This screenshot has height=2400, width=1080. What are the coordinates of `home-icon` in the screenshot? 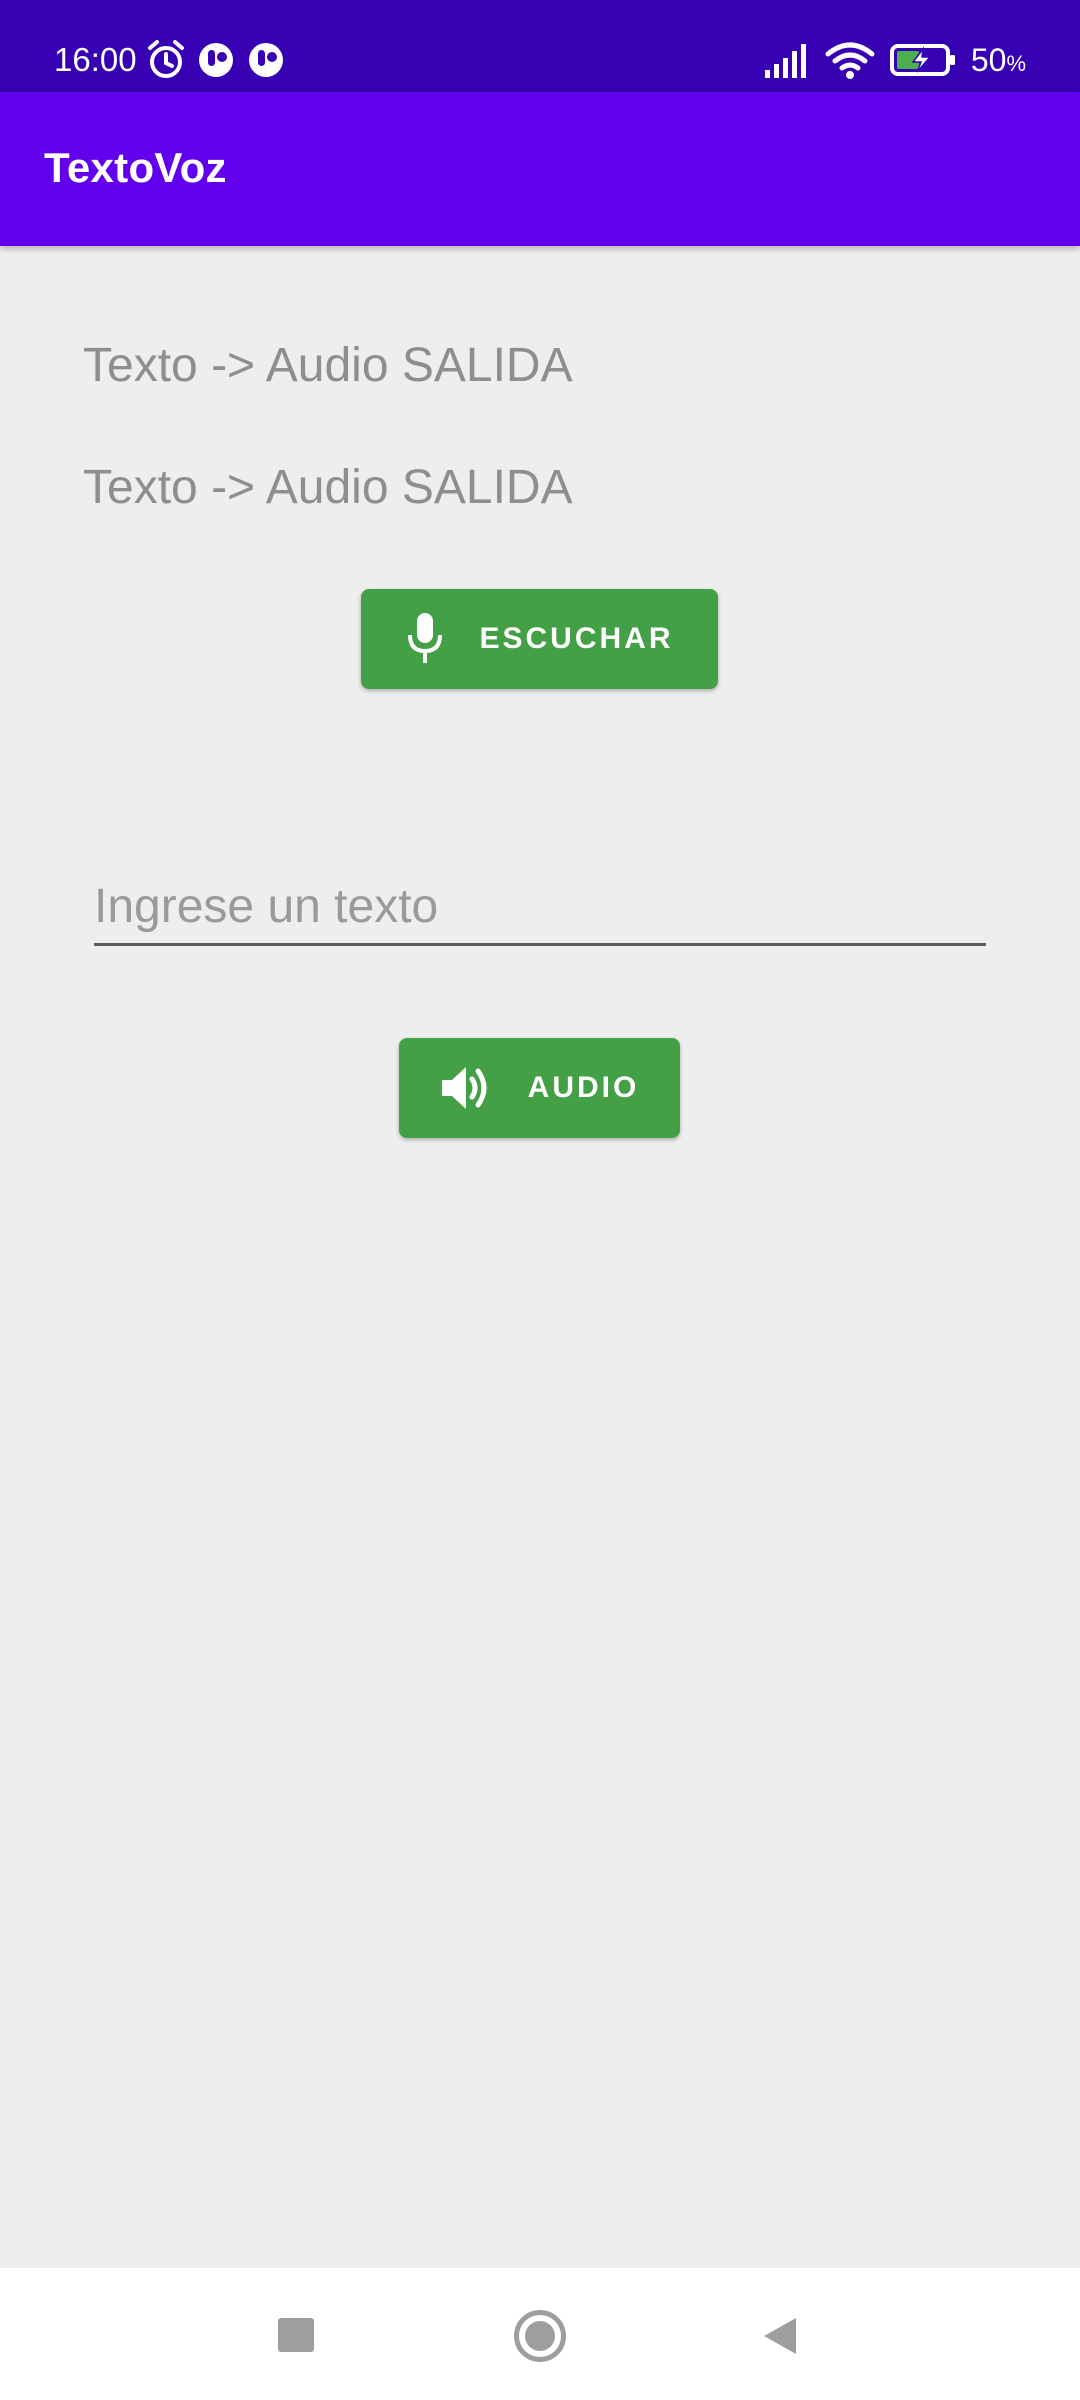 It's located at (540, 2336).